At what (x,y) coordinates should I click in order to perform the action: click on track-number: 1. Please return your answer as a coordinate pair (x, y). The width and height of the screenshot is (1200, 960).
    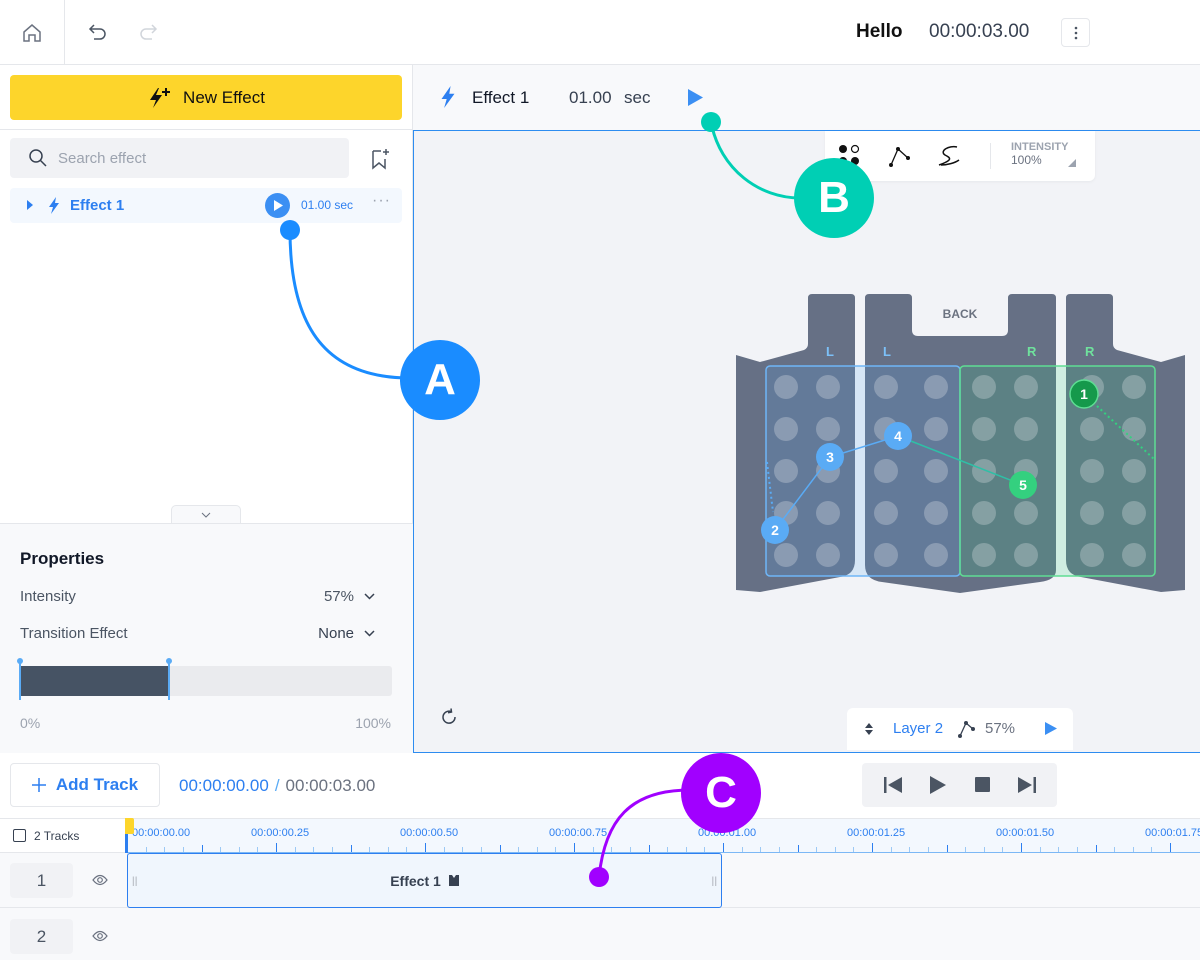
    Looking at the image, I should click on (41, 880).